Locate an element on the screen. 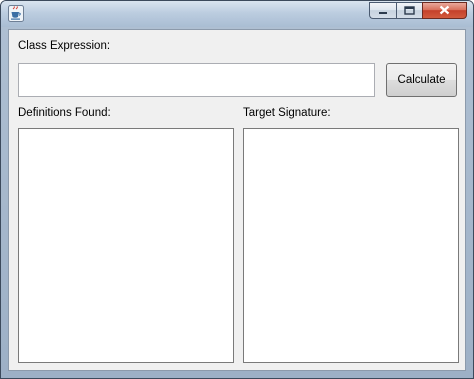 This screenshot has width=474, height=379. close-icon is located at coordinates (444, 11).